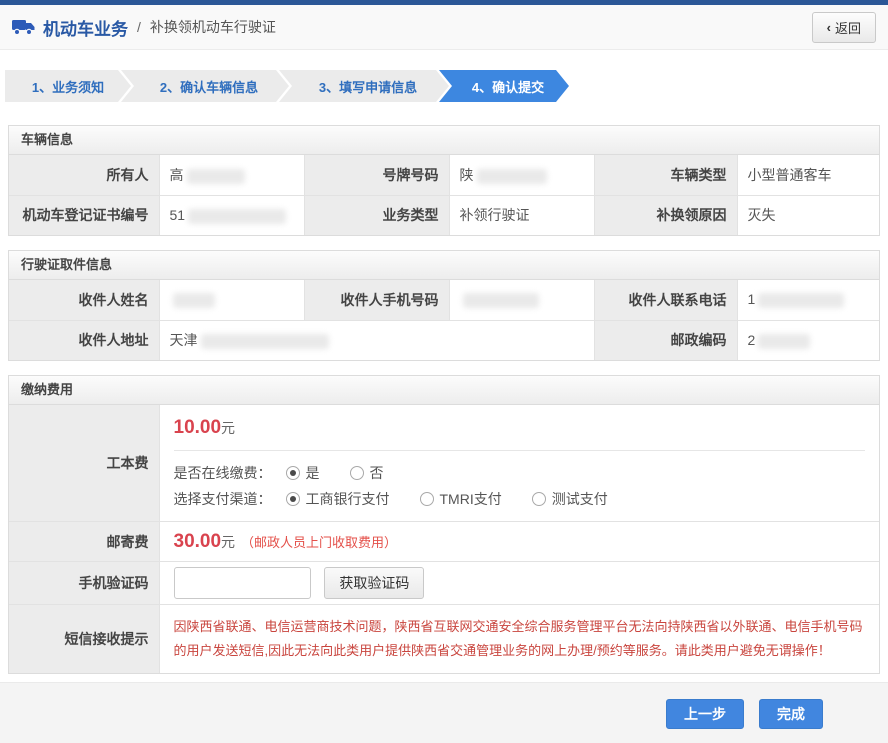 The height and width of the screenshot is (743, 888). I want to click on postage-fee-amount: 30.00, so click(197, 541).